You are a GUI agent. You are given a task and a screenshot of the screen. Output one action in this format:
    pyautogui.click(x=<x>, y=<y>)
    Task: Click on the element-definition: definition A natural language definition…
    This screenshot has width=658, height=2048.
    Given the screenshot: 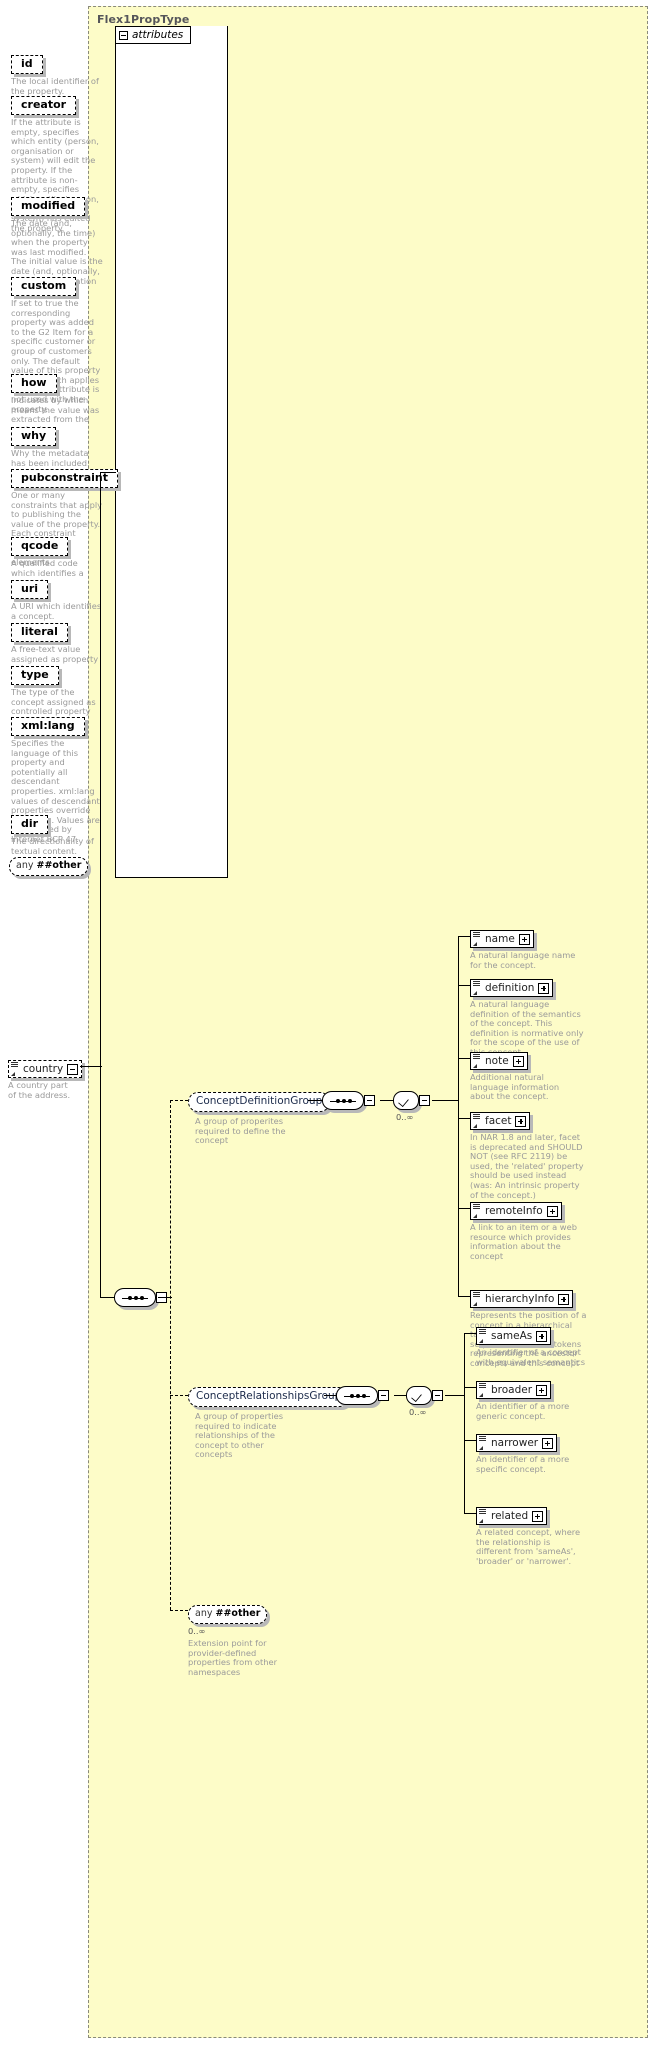 What is the action you would take?
    pyautogui.click(x=530, y=1017)
    